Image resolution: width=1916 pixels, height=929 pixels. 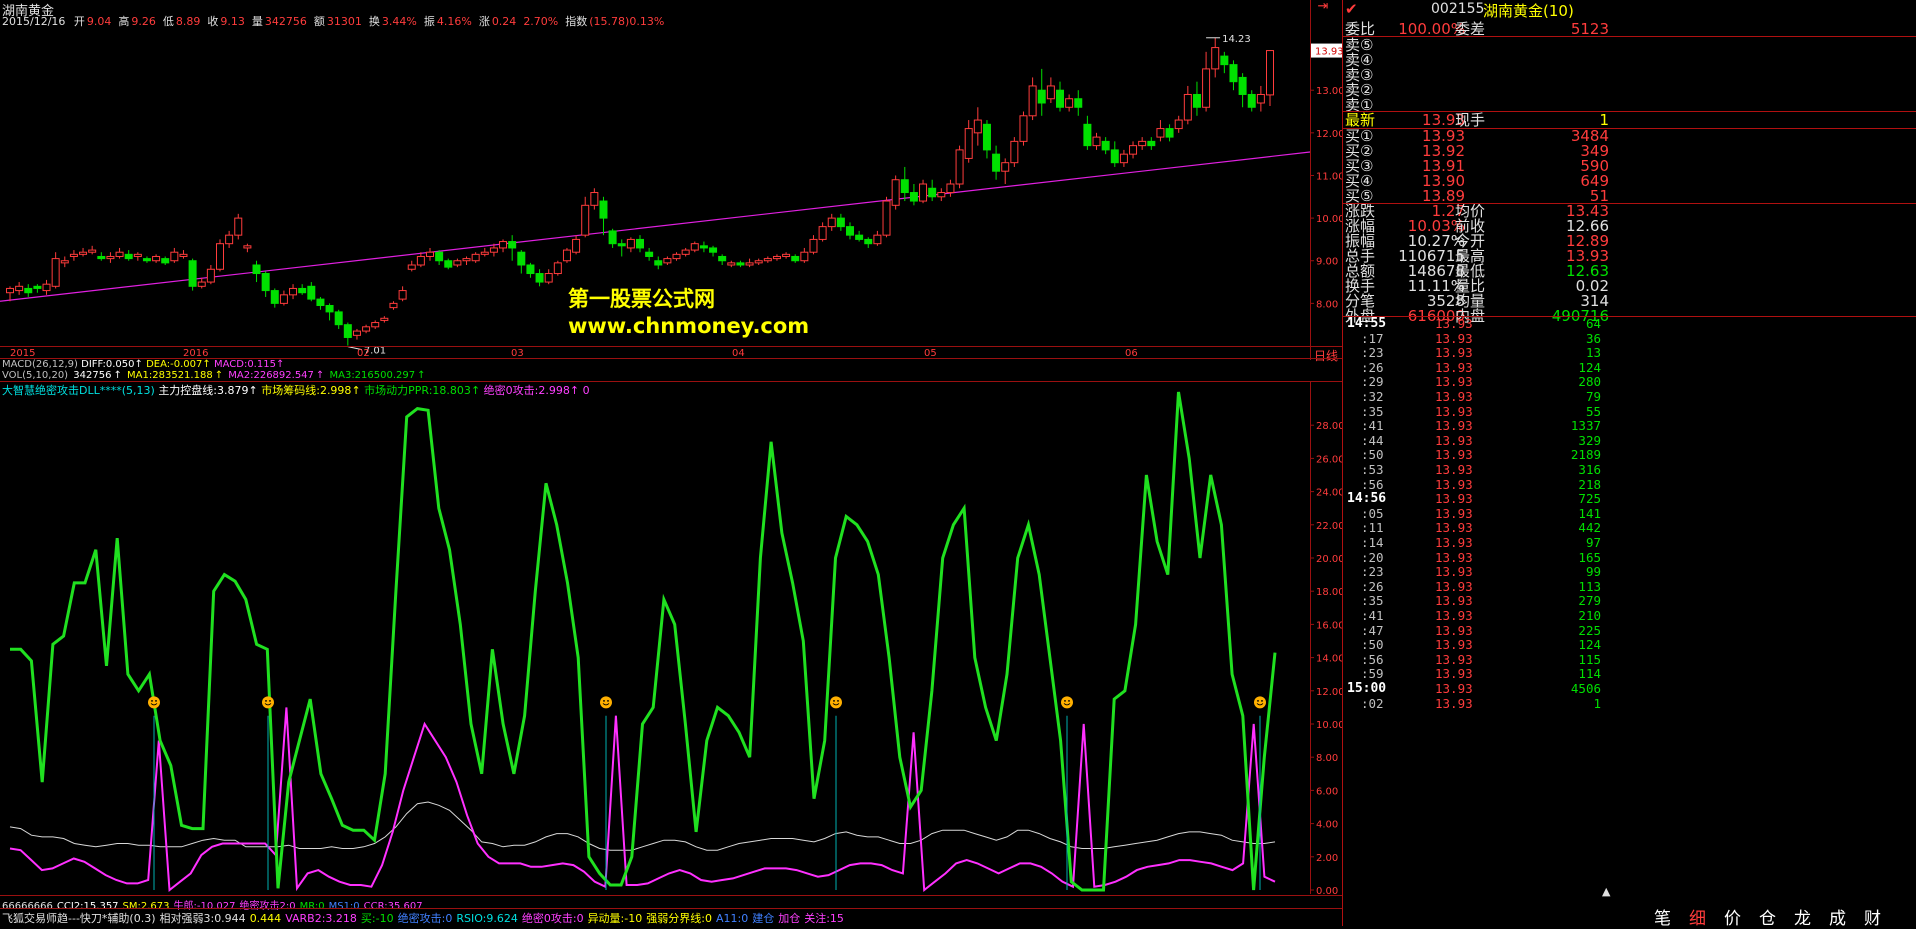 What do you see at coordinates (1327, 262) in the screenshot?
I see `price-axis-label: 9.00` at bounding box center [1327, 262].